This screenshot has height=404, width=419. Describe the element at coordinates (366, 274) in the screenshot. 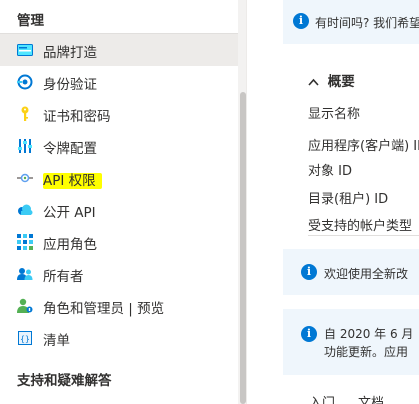

I see `welcome-banner-text: 欢迎使用全新改` at that location.